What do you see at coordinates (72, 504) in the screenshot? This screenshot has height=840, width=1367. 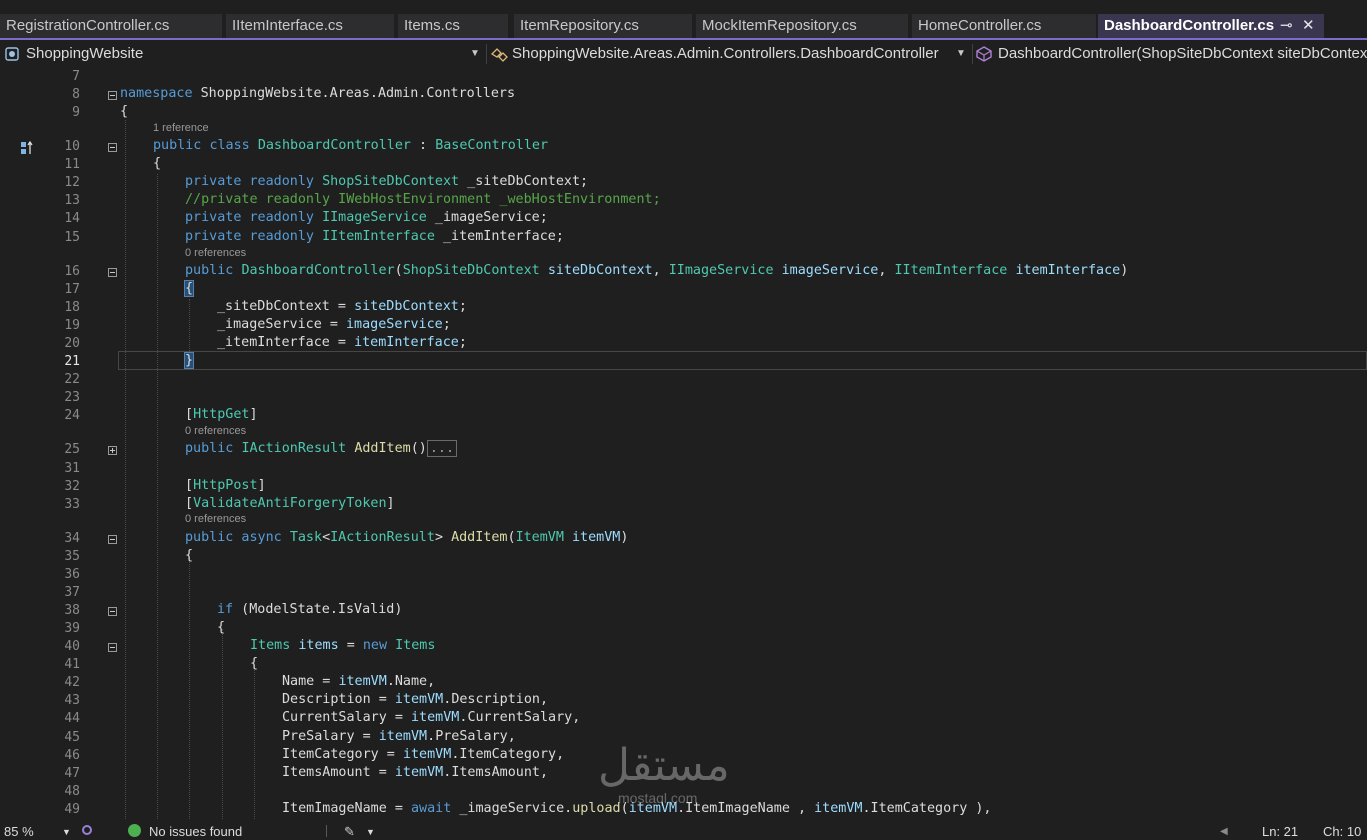 I see `line-number: 33` at bounding box center [72, 504].